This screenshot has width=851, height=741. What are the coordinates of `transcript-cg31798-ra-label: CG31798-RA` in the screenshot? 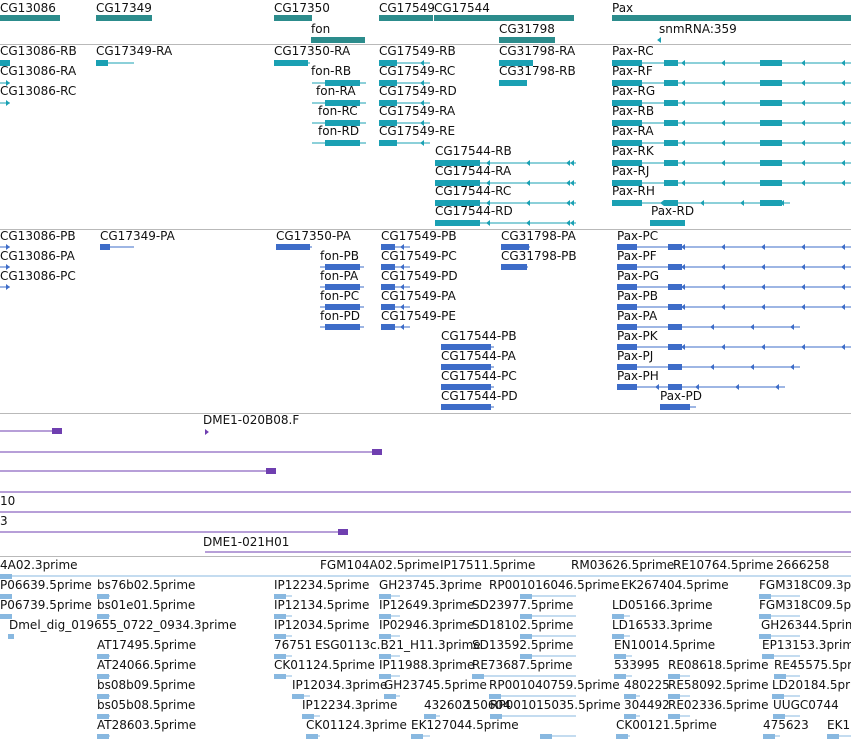 It's located at (537, 51).